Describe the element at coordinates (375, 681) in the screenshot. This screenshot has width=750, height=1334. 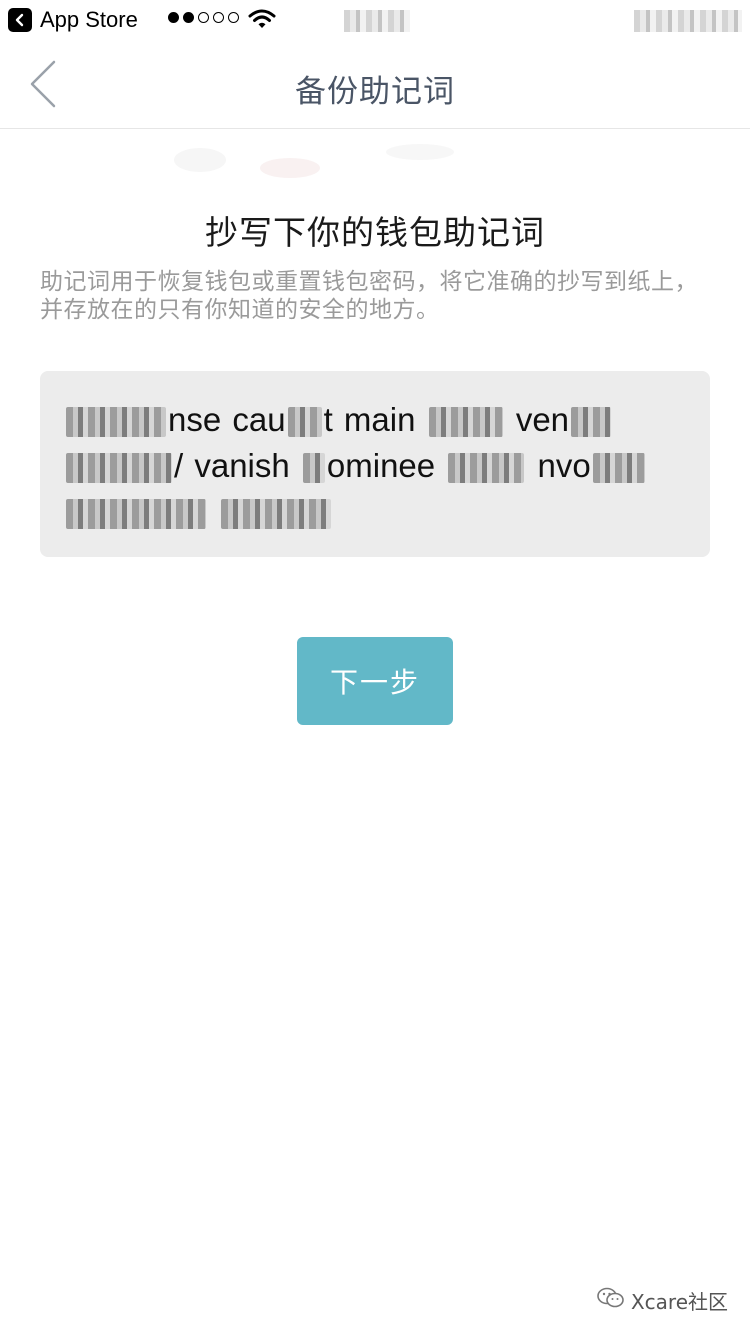
I see `next-step-button: 下一步` at that location.